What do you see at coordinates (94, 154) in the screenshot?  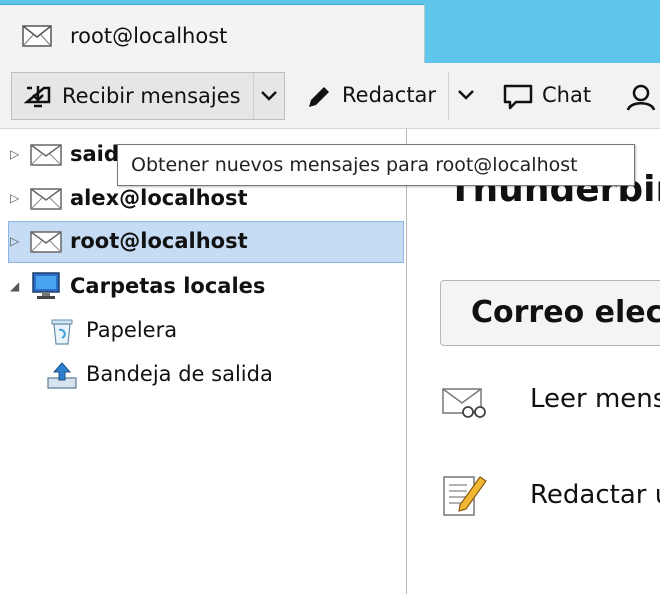 I see `folder-label: said` at bounding box center [94, 154].